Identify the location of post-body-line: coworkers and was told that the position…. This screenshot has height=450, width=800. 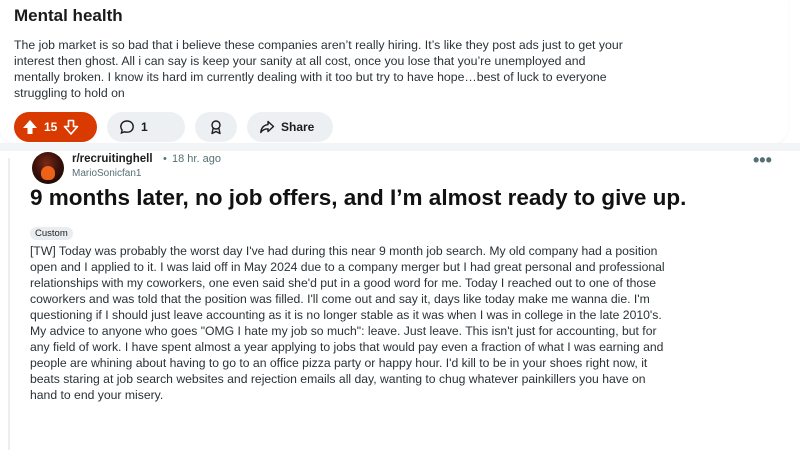
(340, 299).